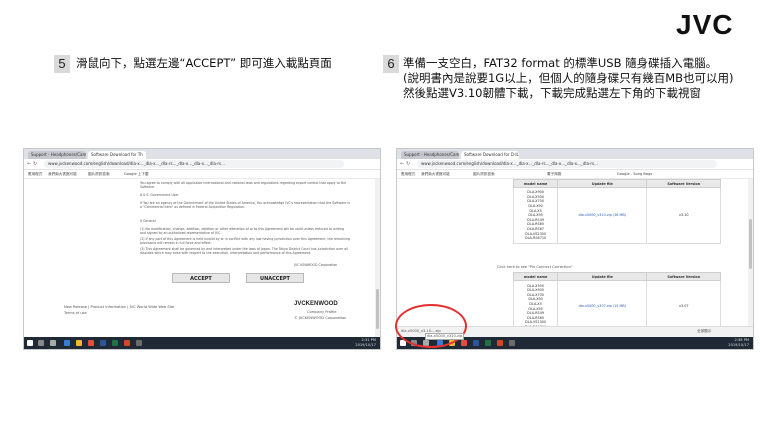 The height and width of the screenshot is (427, 760). Describe the element at coordinates (75, 313) in the screenshot. I see `footer-link: Terms of use` at that location.